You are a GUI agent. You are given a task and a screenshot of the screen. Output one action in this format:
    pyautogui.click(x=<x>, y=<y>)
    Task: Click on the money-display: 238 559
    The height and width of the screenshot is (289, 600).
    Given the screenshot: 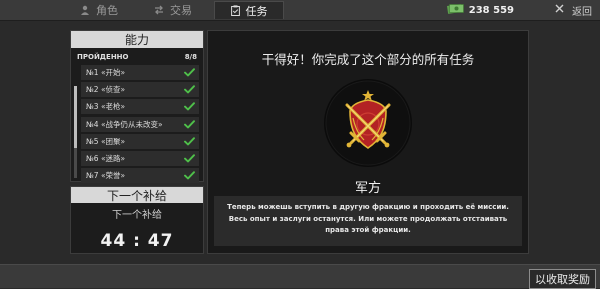 What is the action you would take?
    pyautogui.click(x=480, y=10)
    